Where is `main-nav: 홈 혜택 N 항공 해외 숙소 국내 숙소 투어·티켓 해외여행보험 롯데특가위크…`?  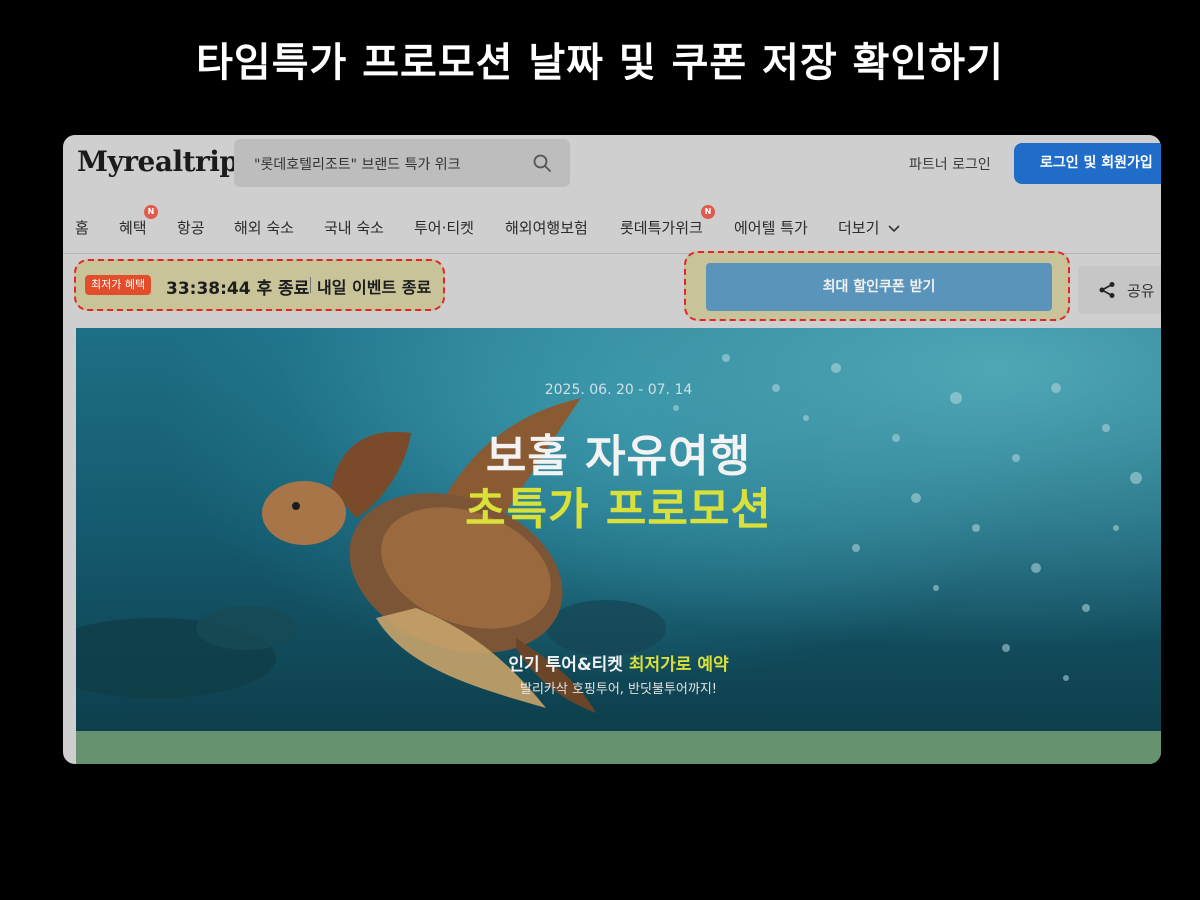
main-nav: 홈 혜택 N 항공 해외 숙소 국내 숙소 투어·티켓 해외여행보험 롯데특가위크… is located at coordinates (612, 228).